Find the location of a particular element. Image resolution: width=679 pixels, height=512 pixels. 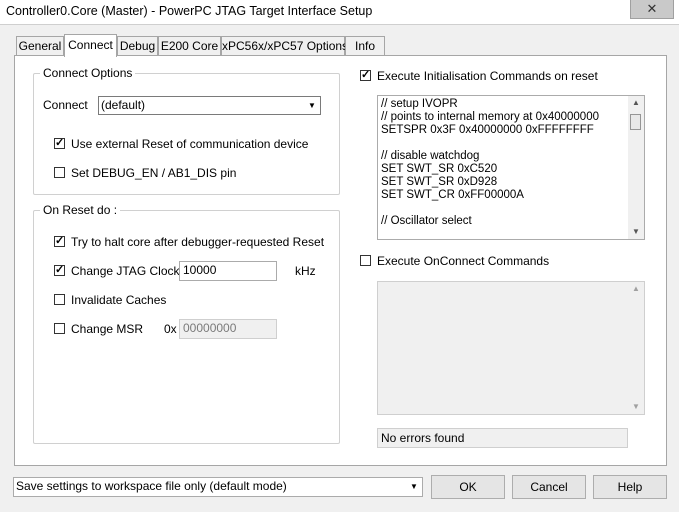

connect-select-value: (default) is located at coordinates (123, 105).